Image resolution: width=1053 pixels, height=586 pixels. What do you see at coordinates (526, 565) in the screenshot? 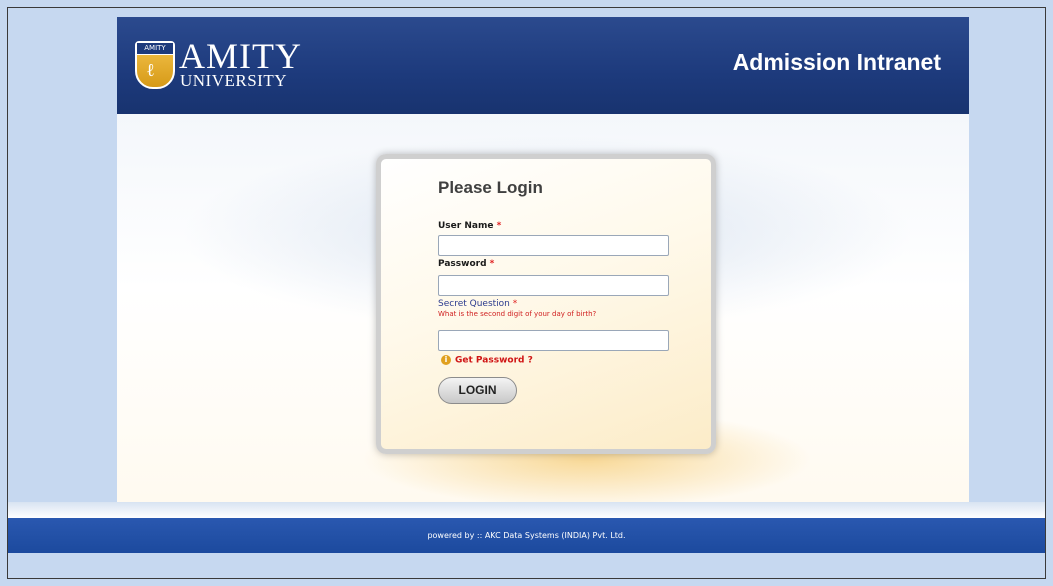
I see `footer-bottom` at bounding box center [526, 565].